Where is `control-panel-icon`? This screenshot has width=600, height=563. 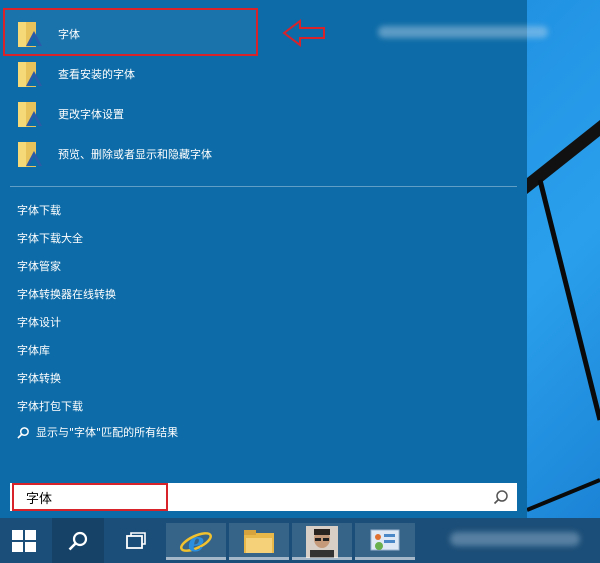 control-panel-icon is located at coordinates (385, 539).